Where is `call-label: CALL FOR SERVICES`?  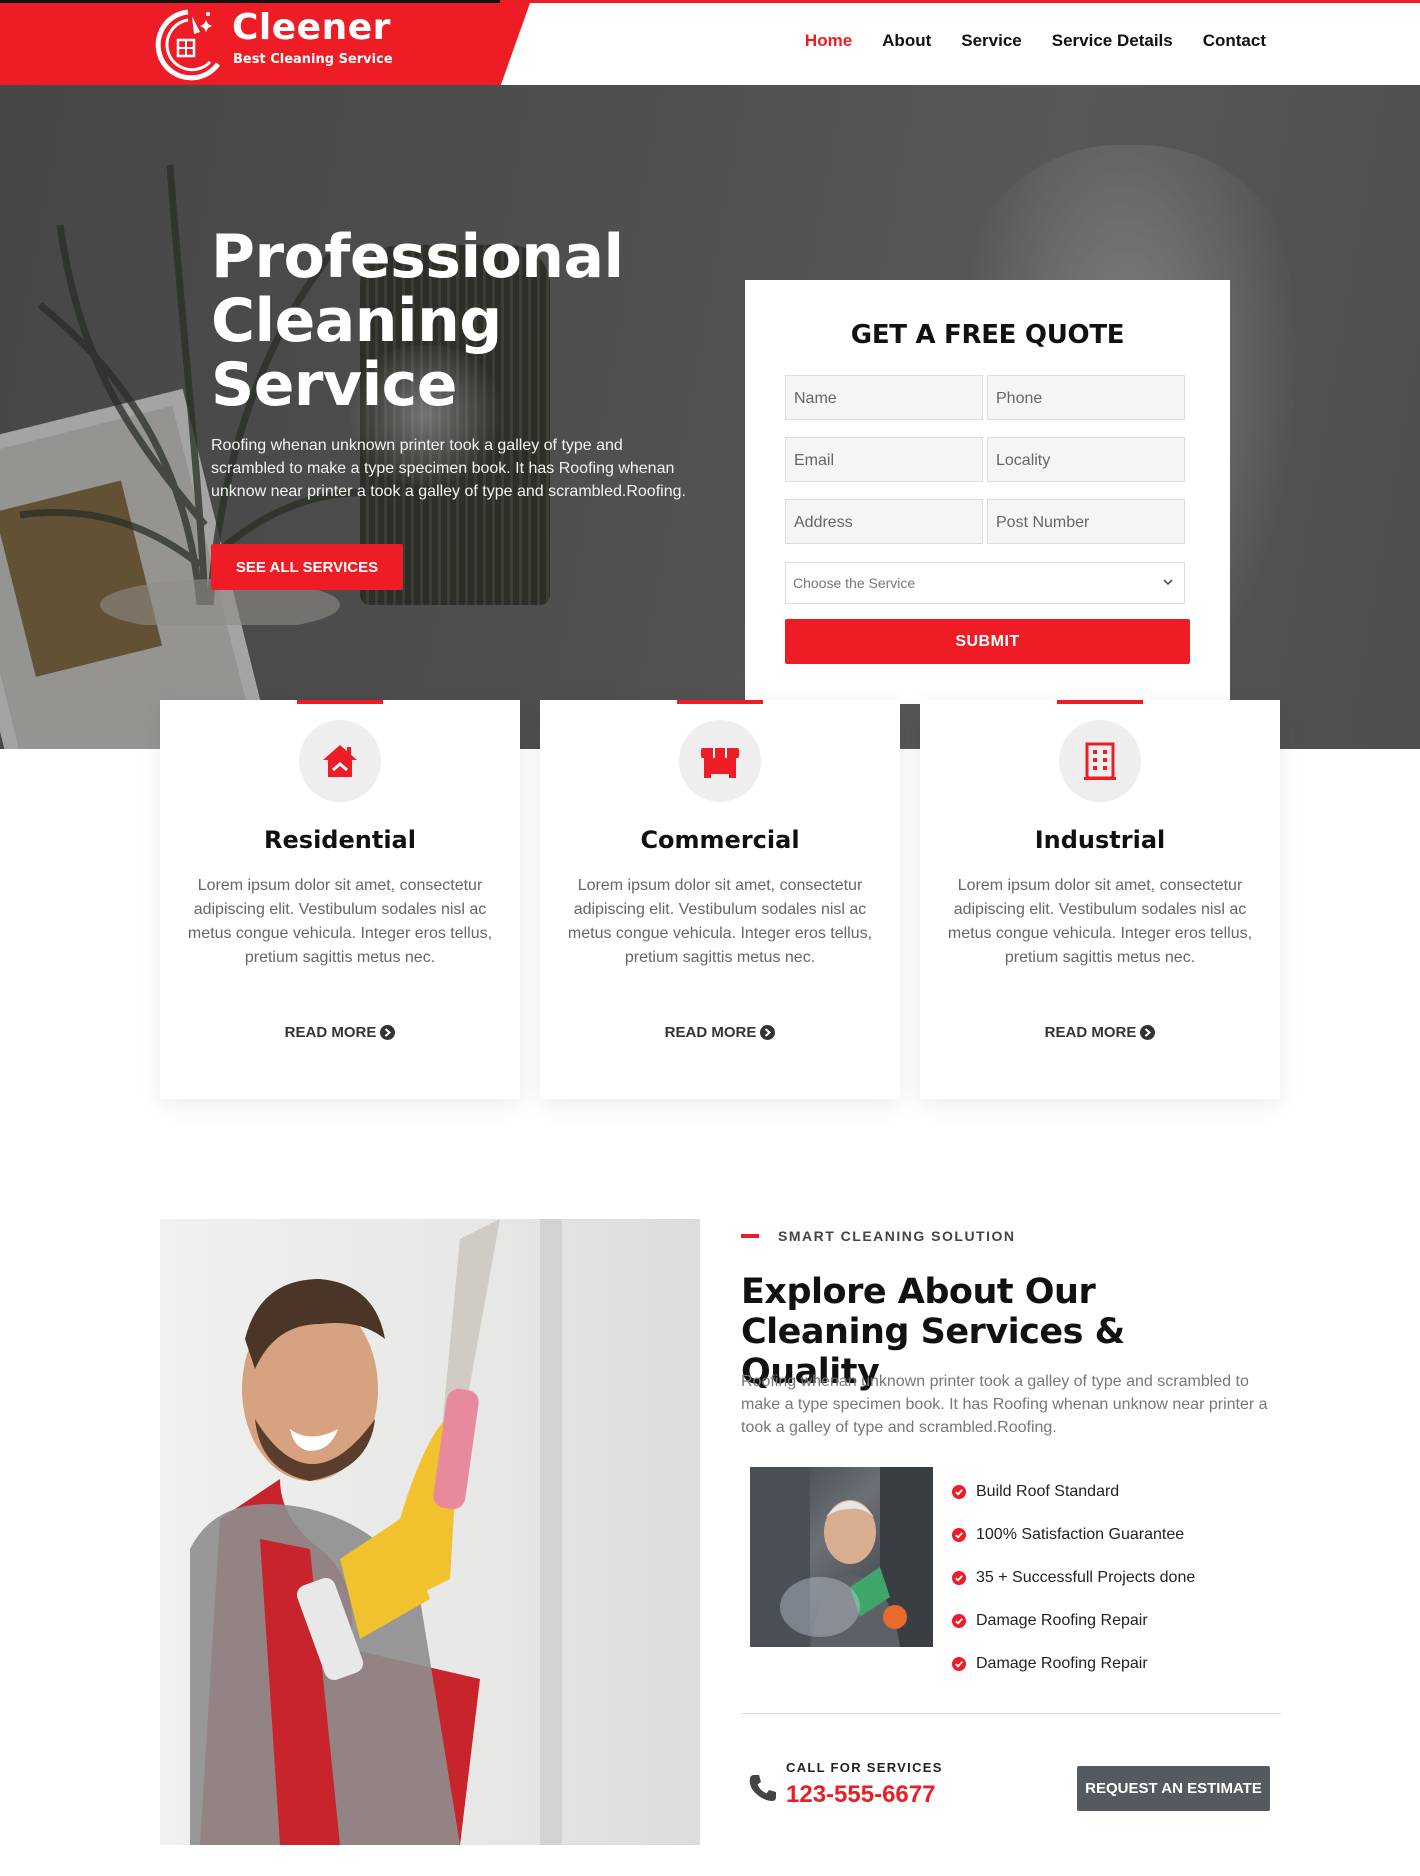
call-label: CALL FOR SERVICES is located at coordinates (864, 1767).